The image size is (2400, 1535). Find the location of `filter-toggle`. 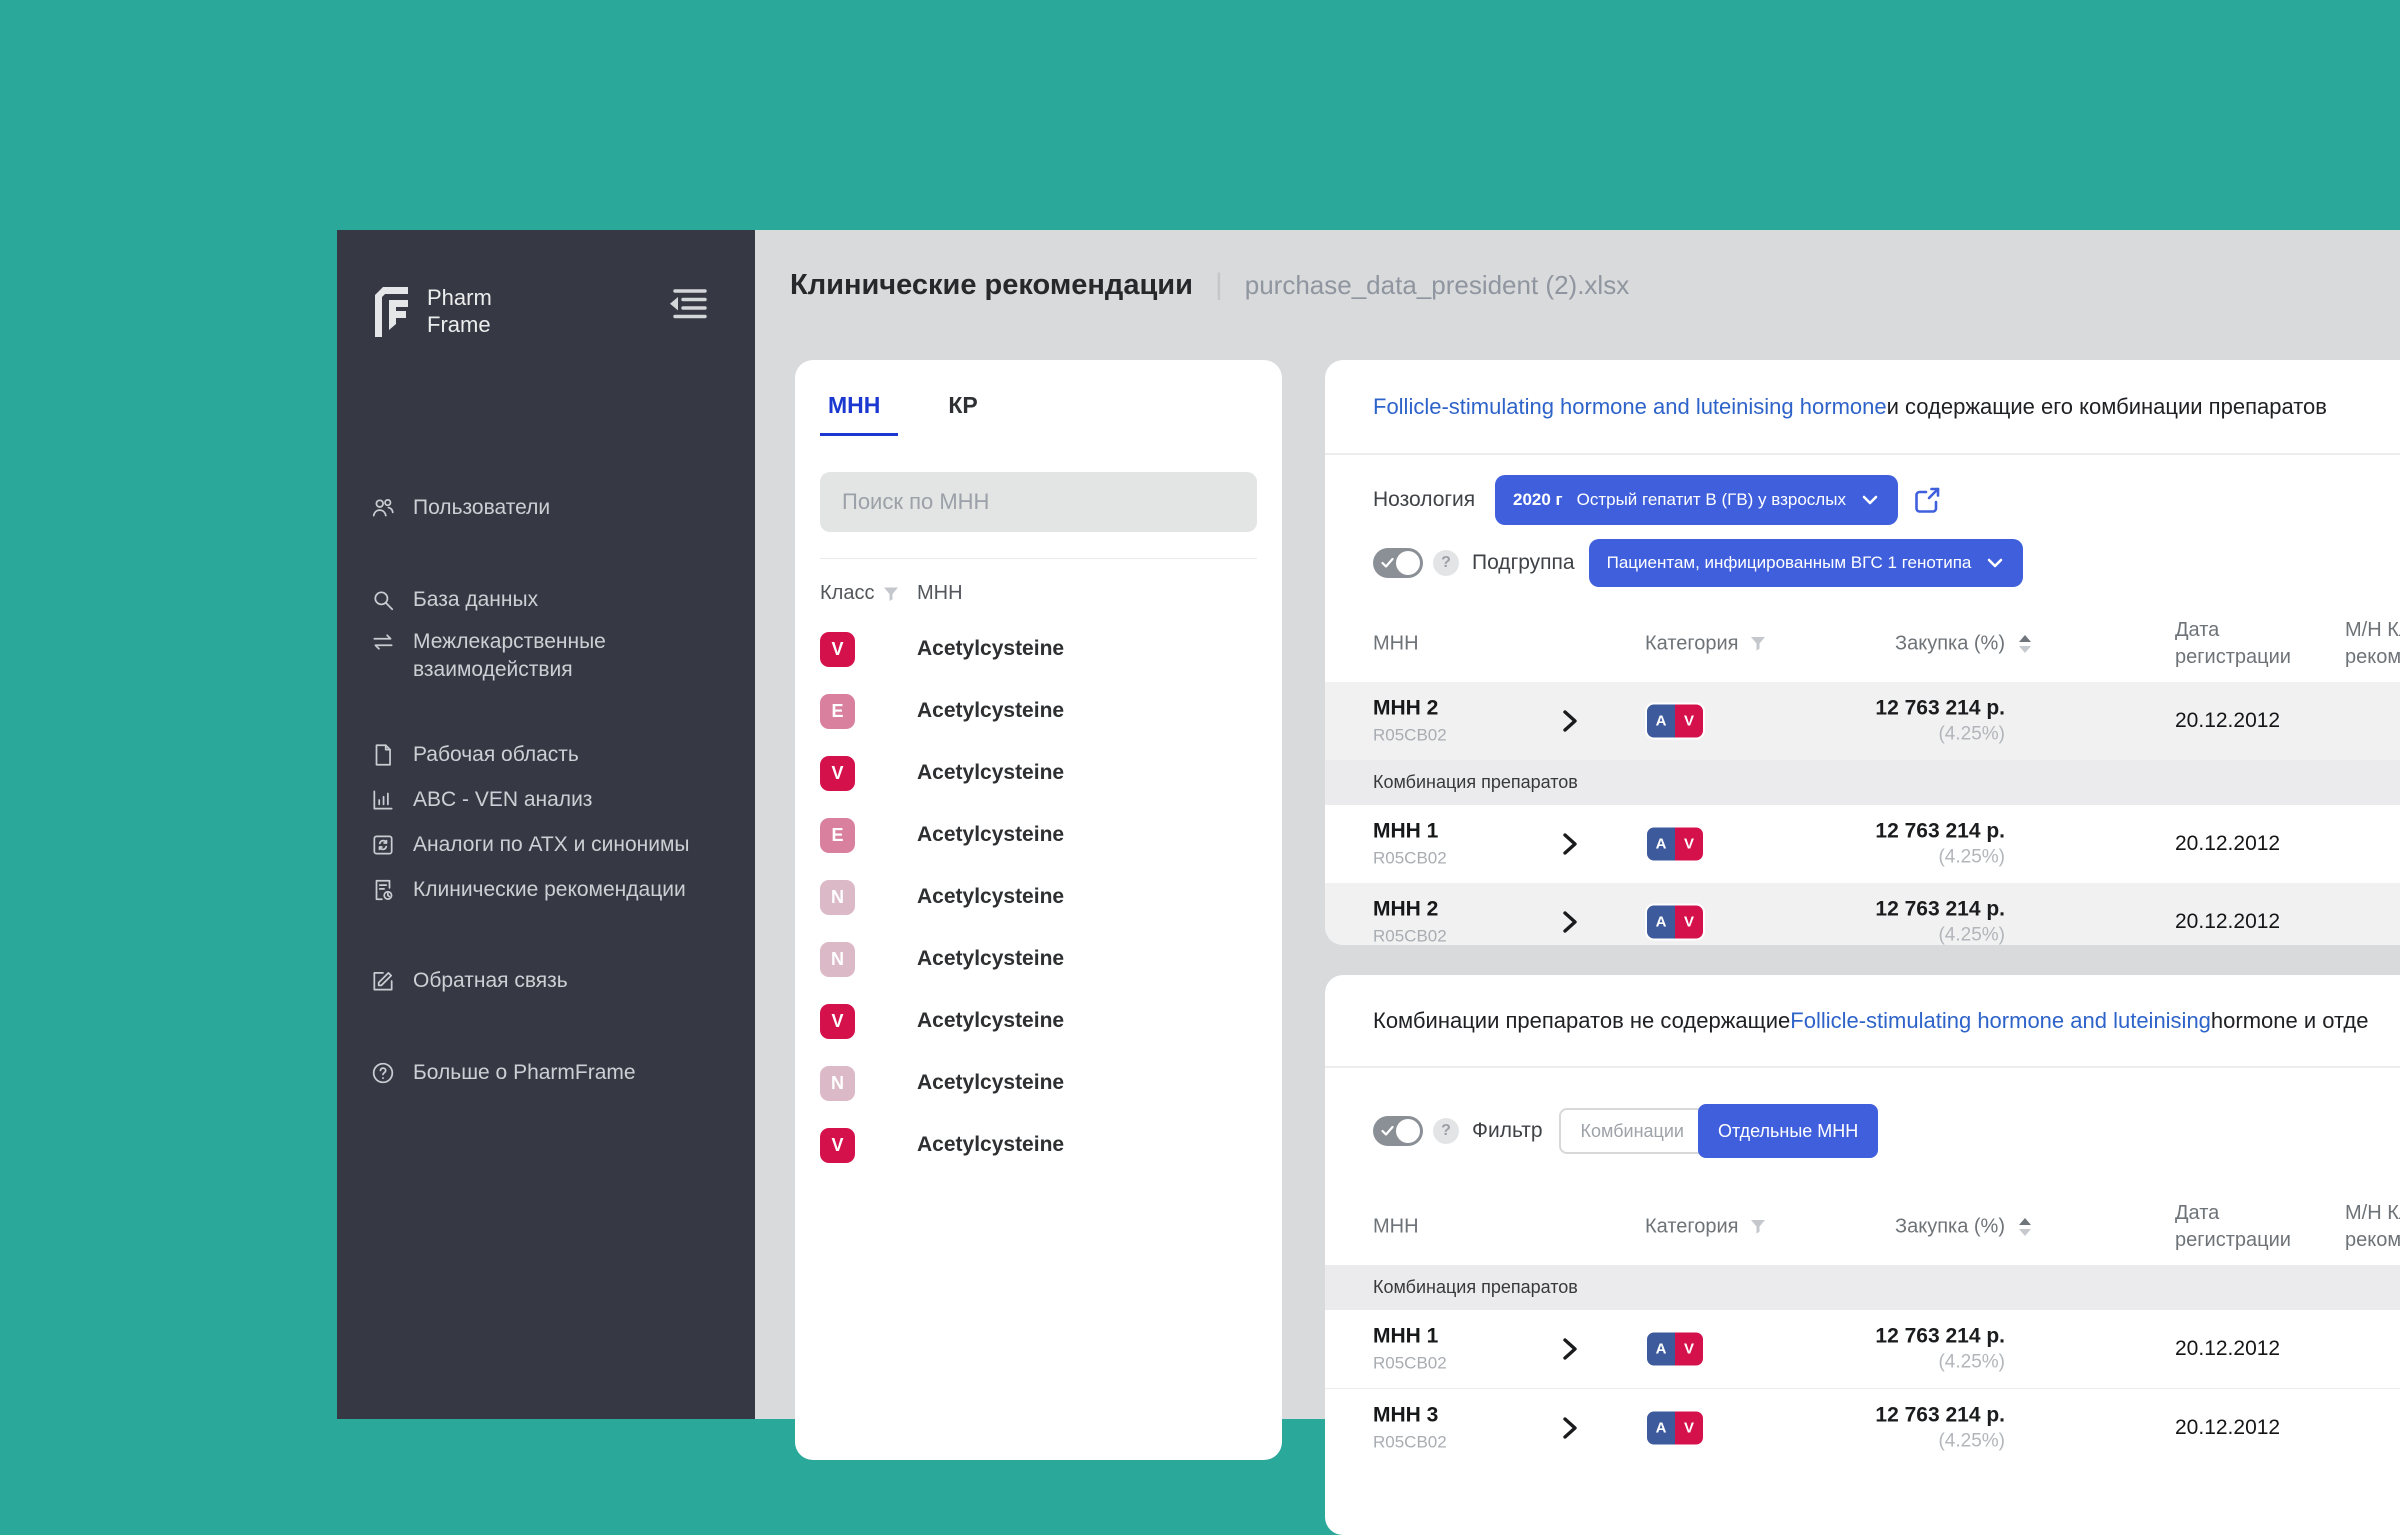

filter-toggle is located at coordinates (1398, 1131).